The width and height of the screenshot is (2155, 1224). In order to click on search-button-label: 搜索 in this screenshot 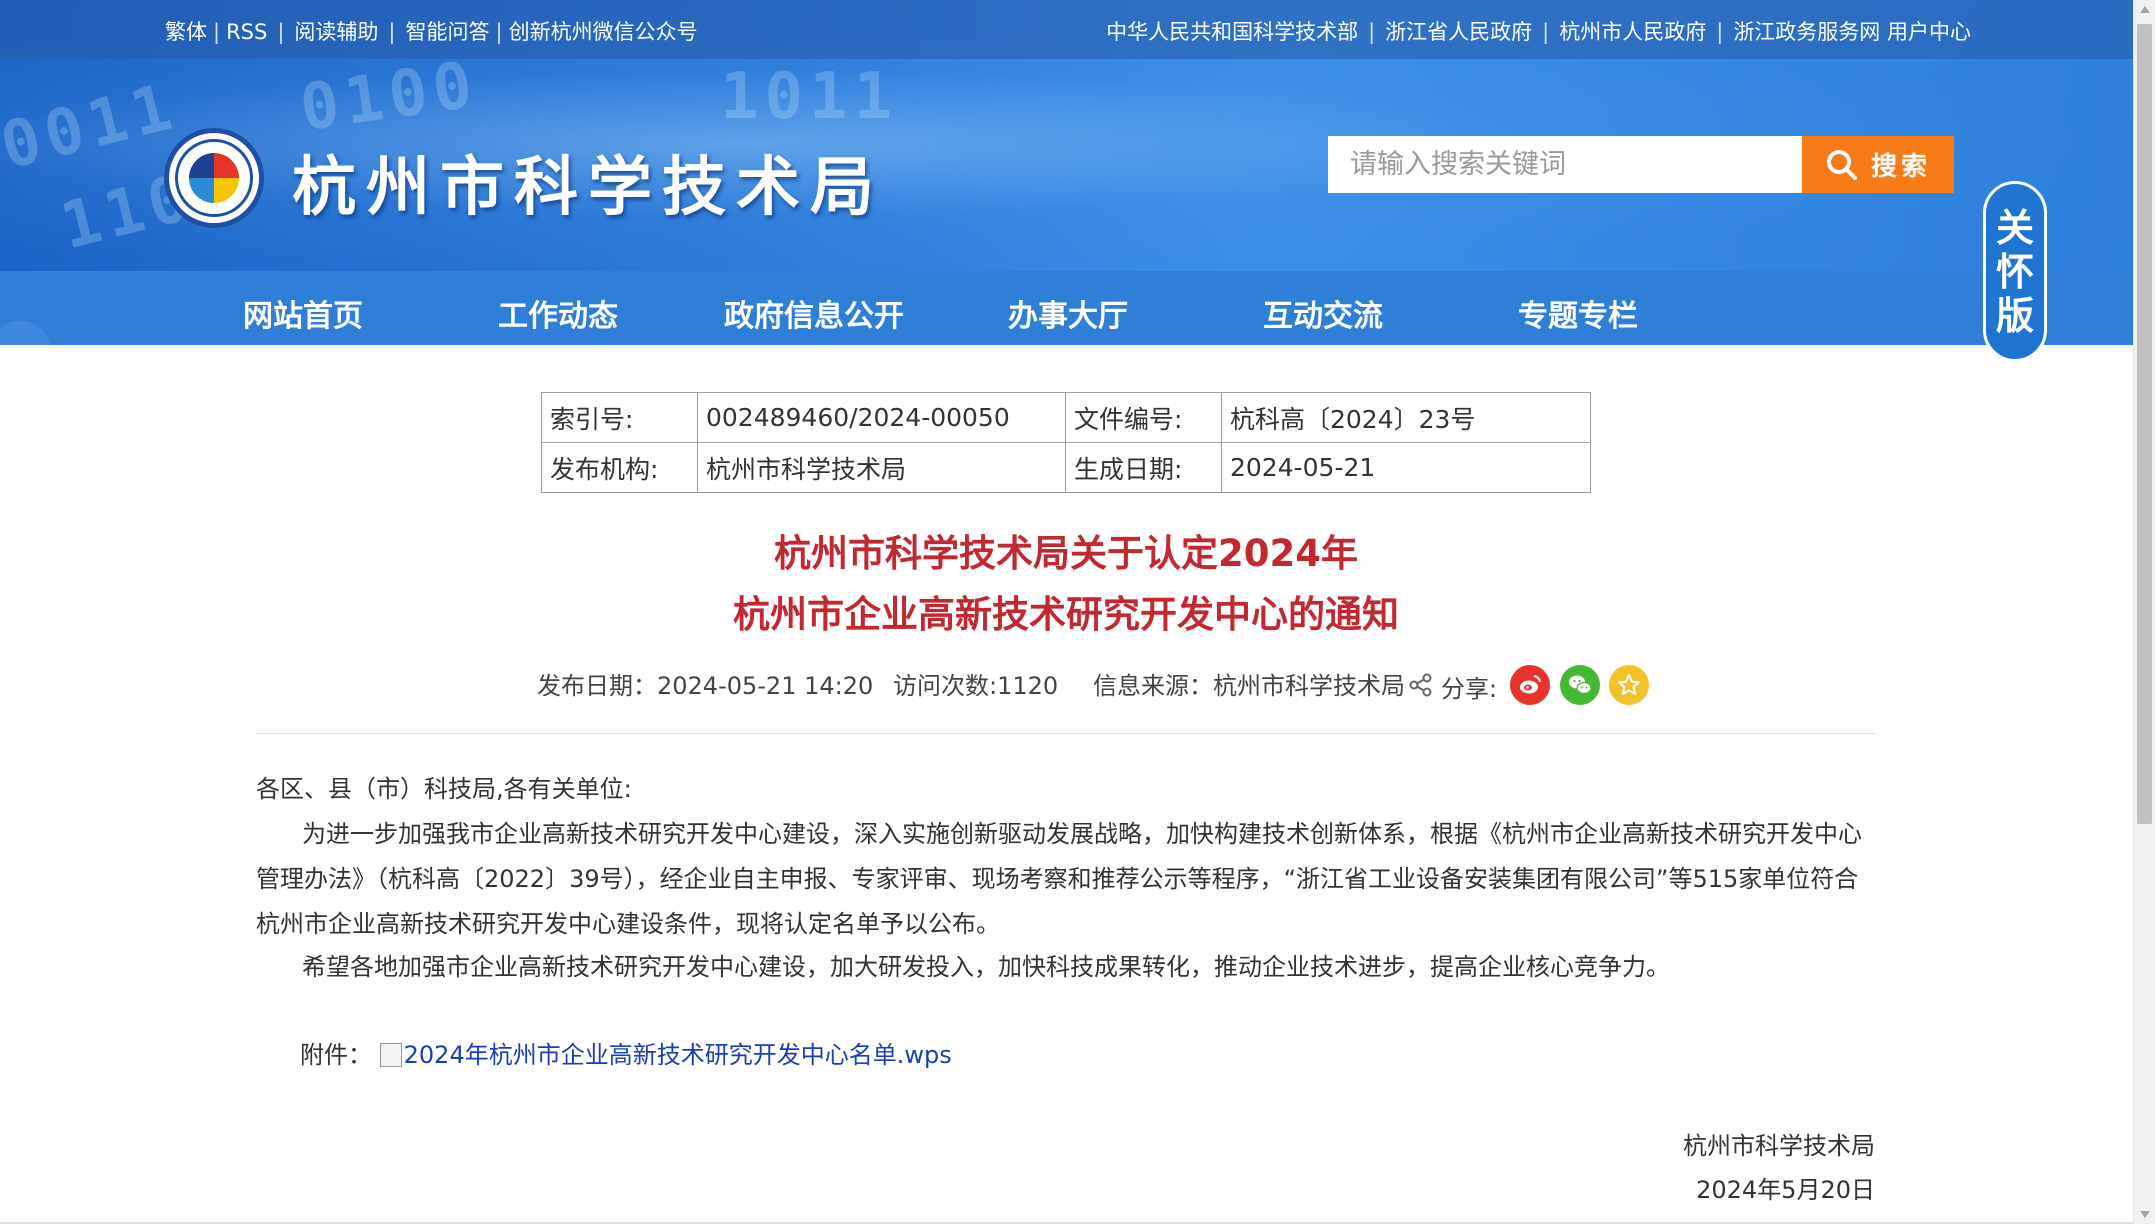, I will do `click(1900, 167)`.